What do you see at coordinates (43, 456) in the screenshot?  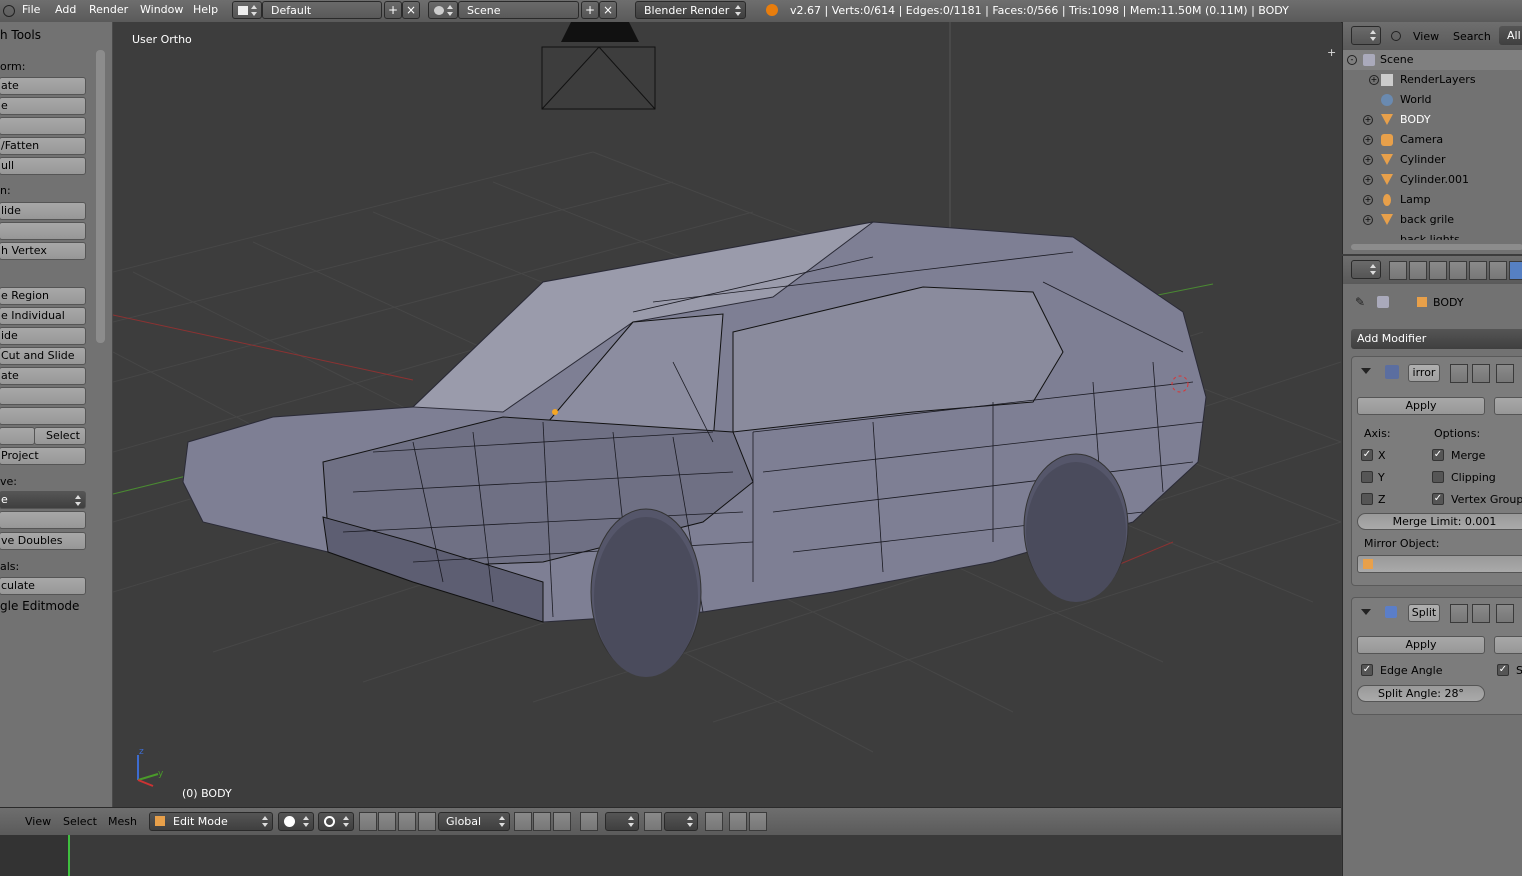 I see `knife-project-button: Project` at bounding box center [43, 456].